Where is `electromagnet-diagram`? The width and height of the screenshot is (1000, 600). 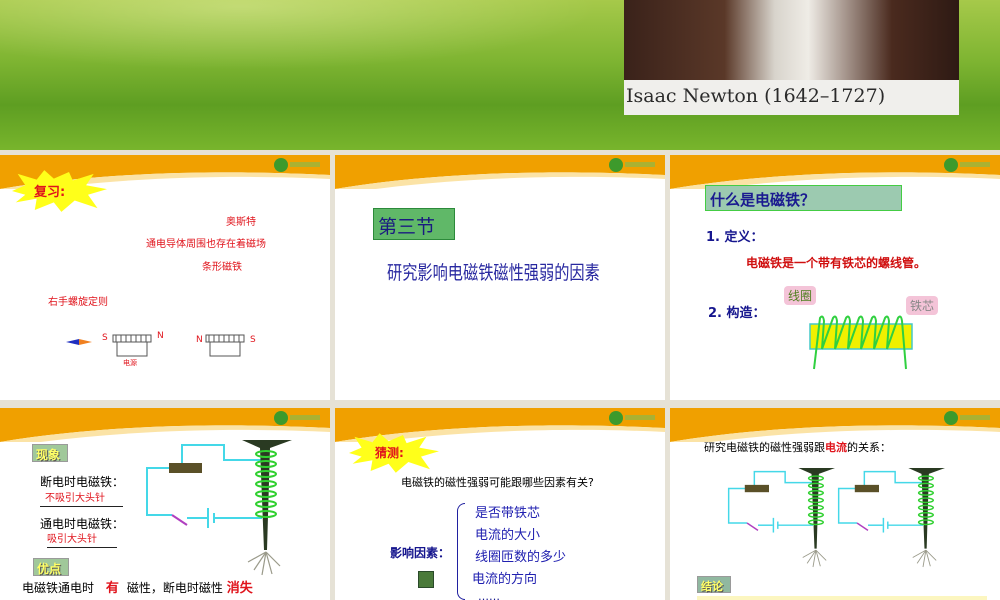 electromagnet-diagram is located at coordinates (861, 342).